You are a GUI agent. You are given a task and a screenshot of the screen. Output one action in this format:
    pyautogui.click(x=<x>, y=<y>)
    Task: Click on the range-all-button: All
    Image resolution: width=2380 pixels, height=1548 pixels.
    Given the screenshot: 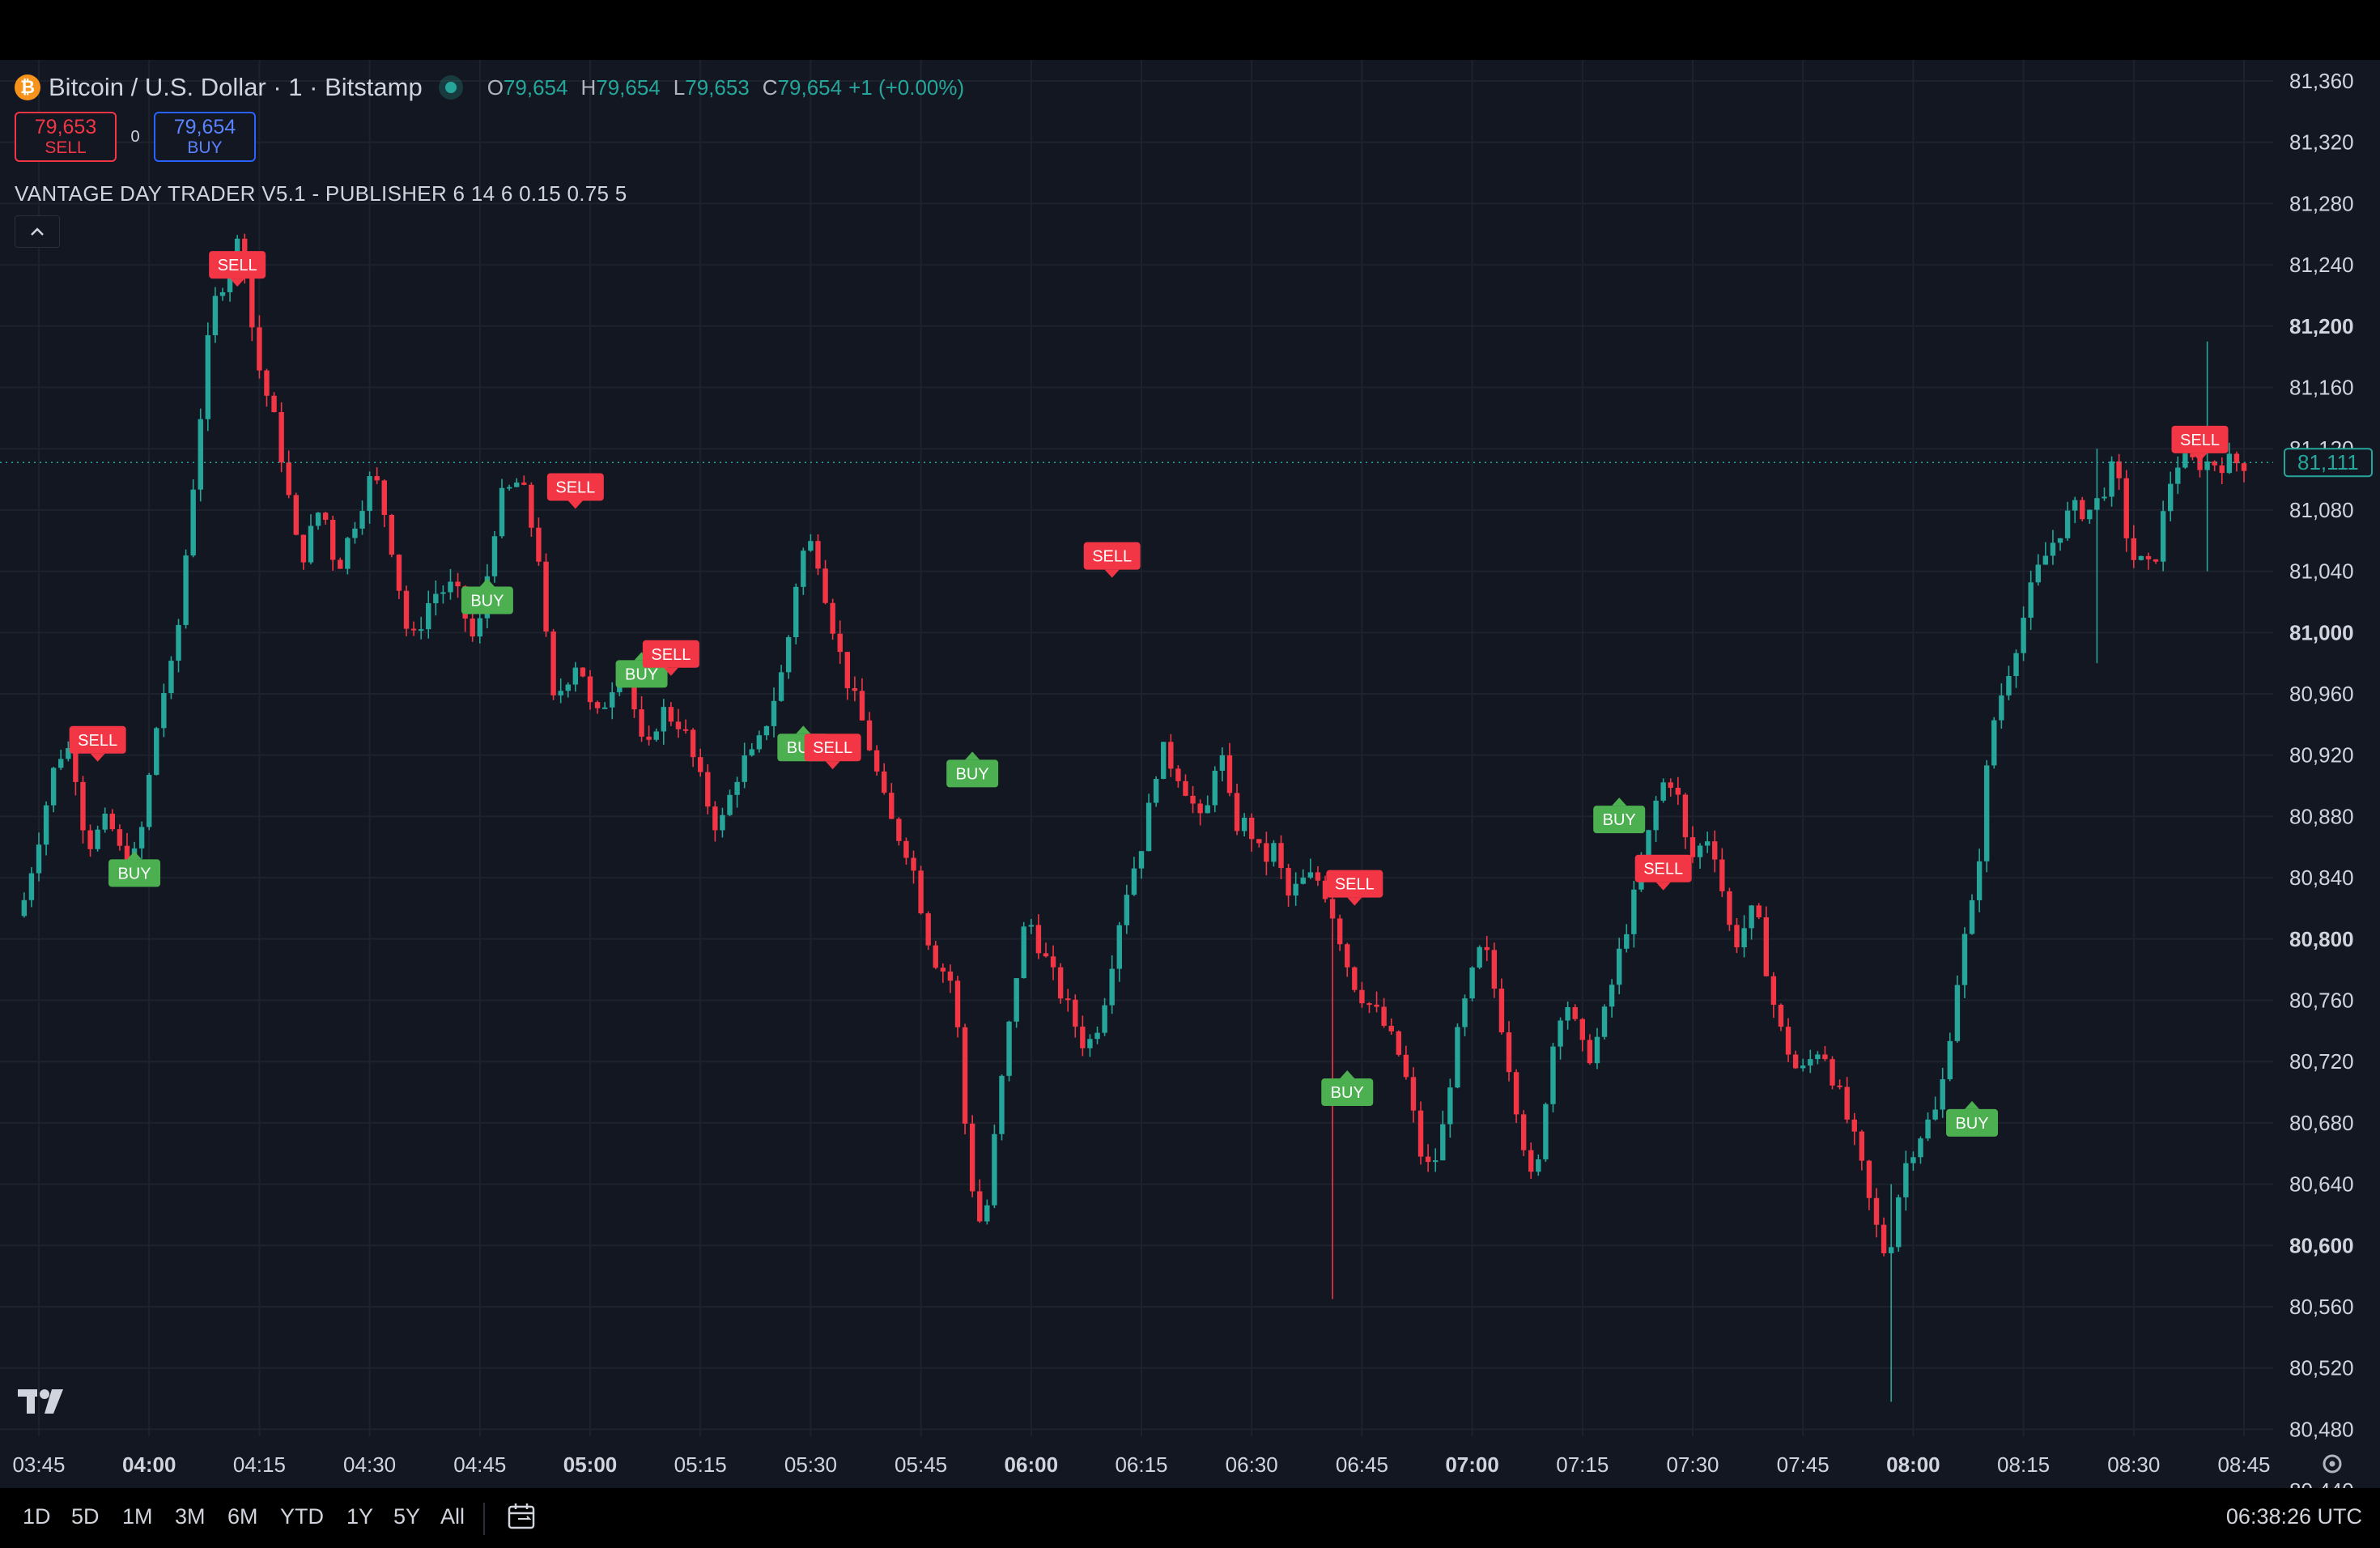 What is the action you would take?
    pyautogui.click(x=452, y=1516)
    